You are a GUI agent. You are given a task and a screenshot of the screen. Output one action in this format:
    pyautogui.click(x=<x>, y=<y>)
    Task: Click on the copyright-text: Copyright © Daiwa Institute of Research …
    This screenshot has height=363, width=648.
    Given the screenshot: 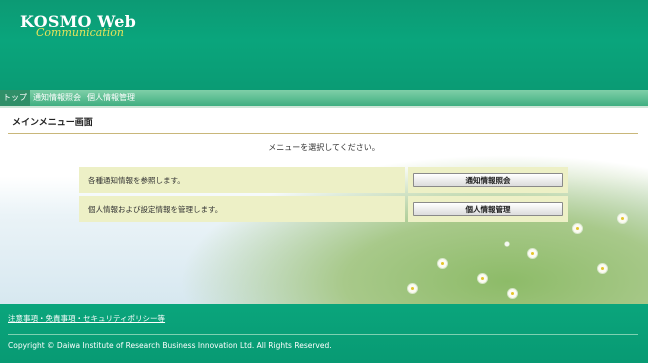 What is the action you would take?
    pyautogui.click(x=170, y=345)
    